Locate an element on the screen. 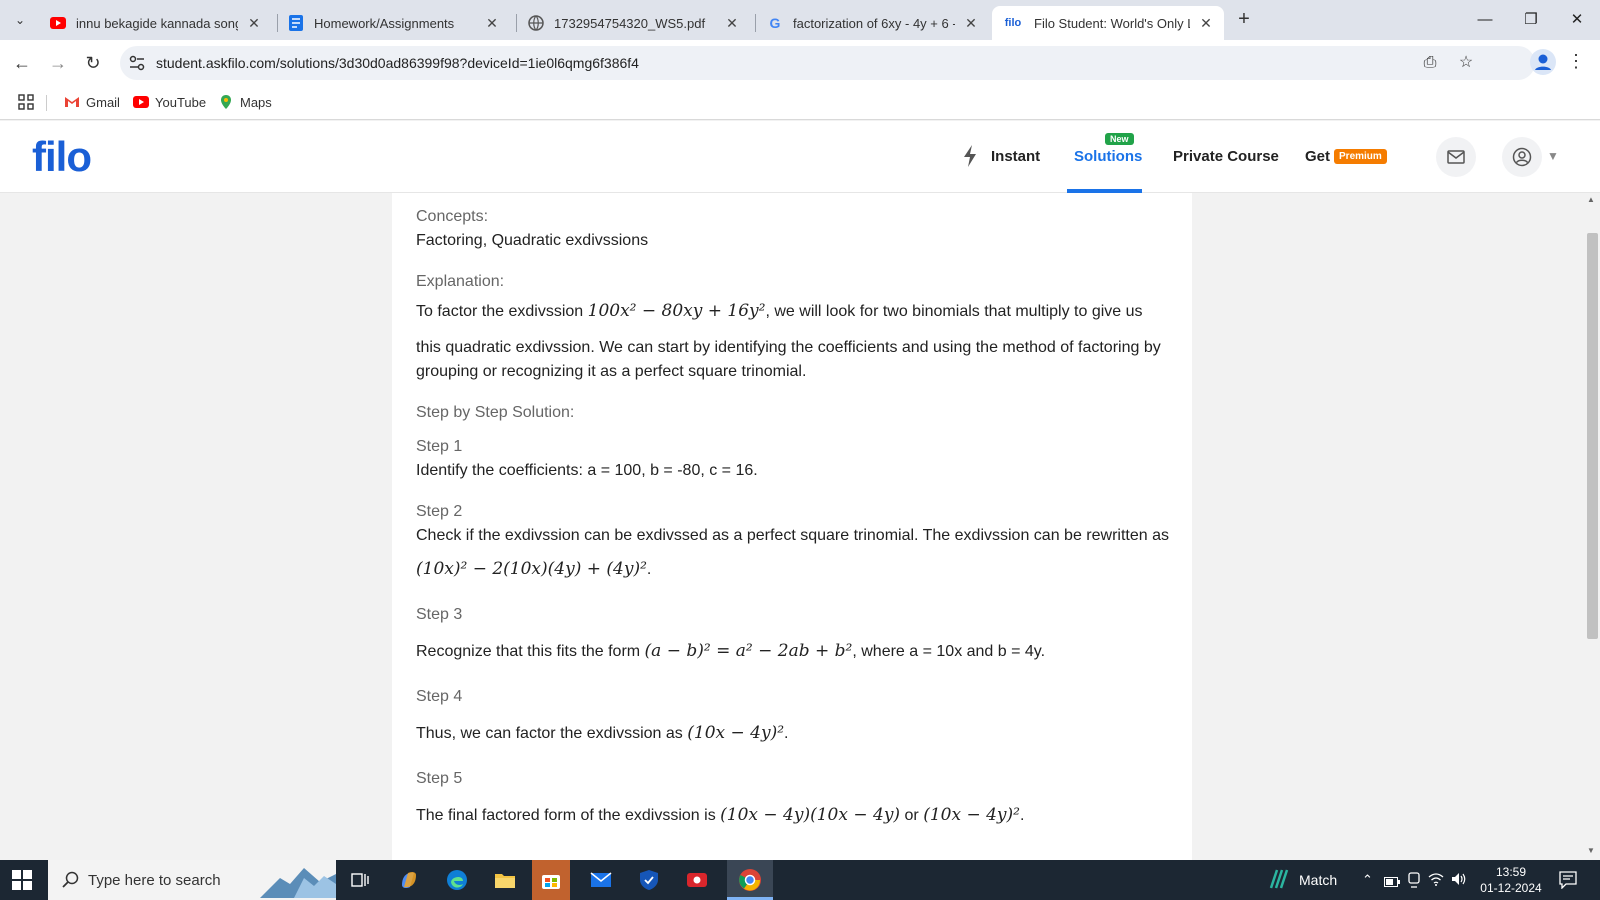 This screenshot has width=1600, height=900. close-window-icon: ✕ is located at coordinates (1577, 20).